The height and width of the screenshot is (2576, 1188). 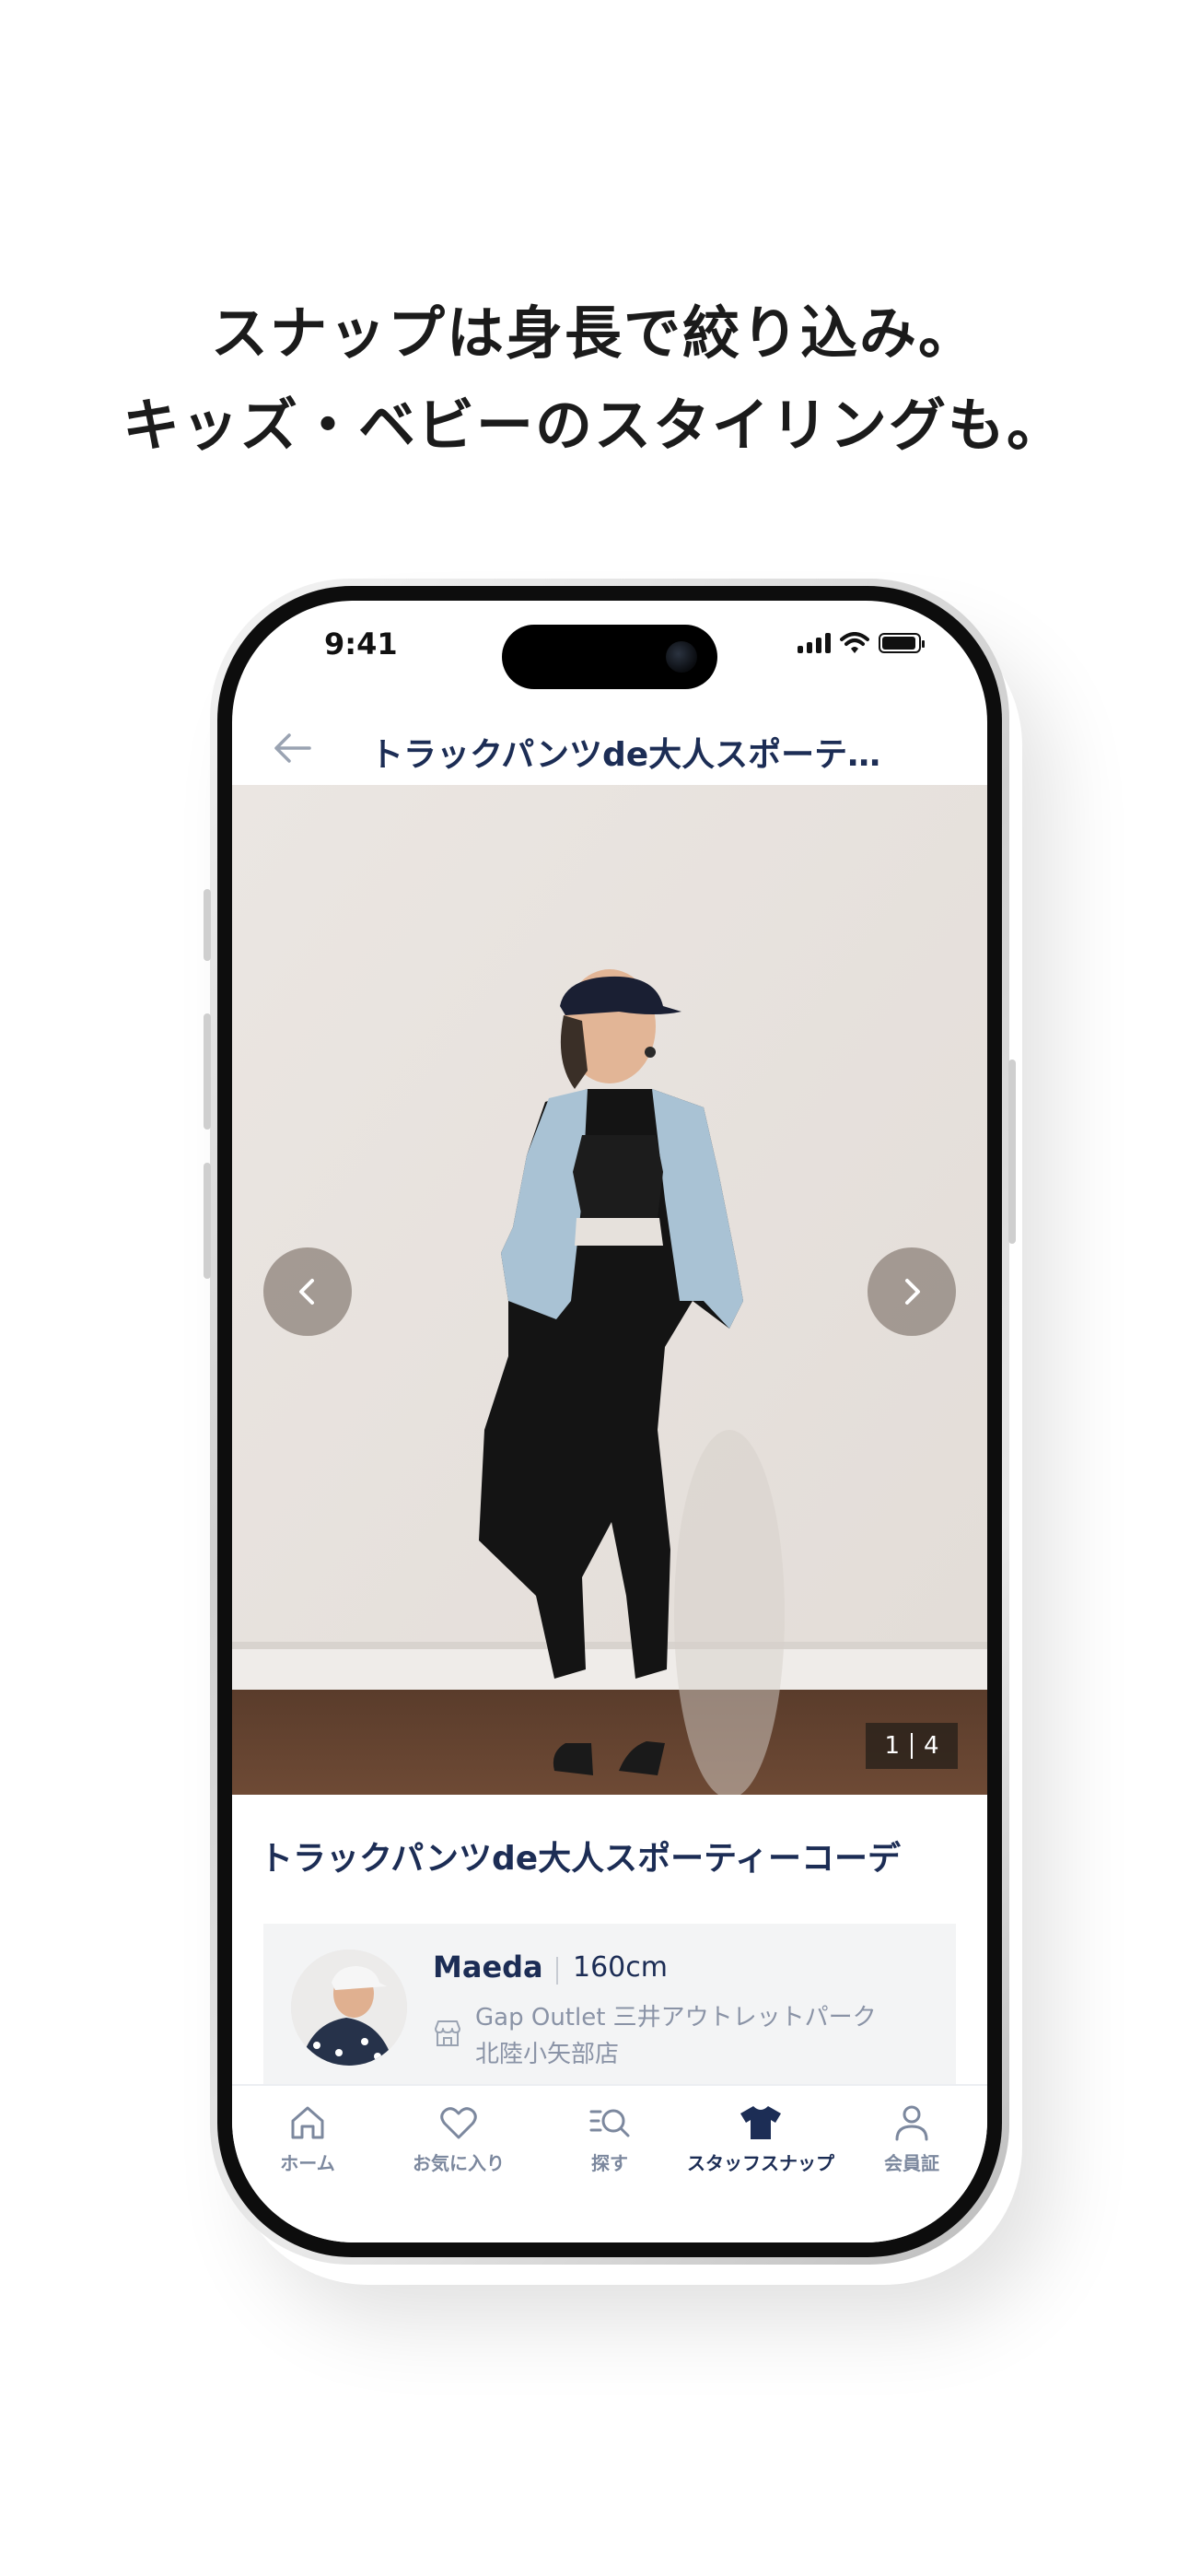 I want to click on phone-volume-down-button, so click(x=207, y=1221).